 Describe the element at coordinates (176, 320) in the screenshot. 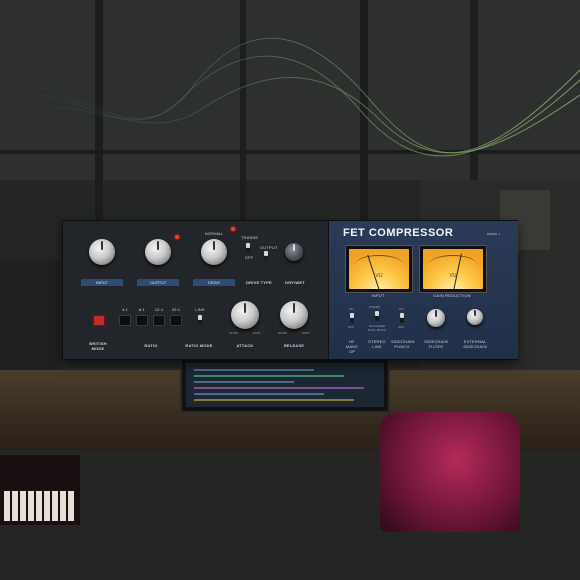

I see `ratio-20-button` at that location.